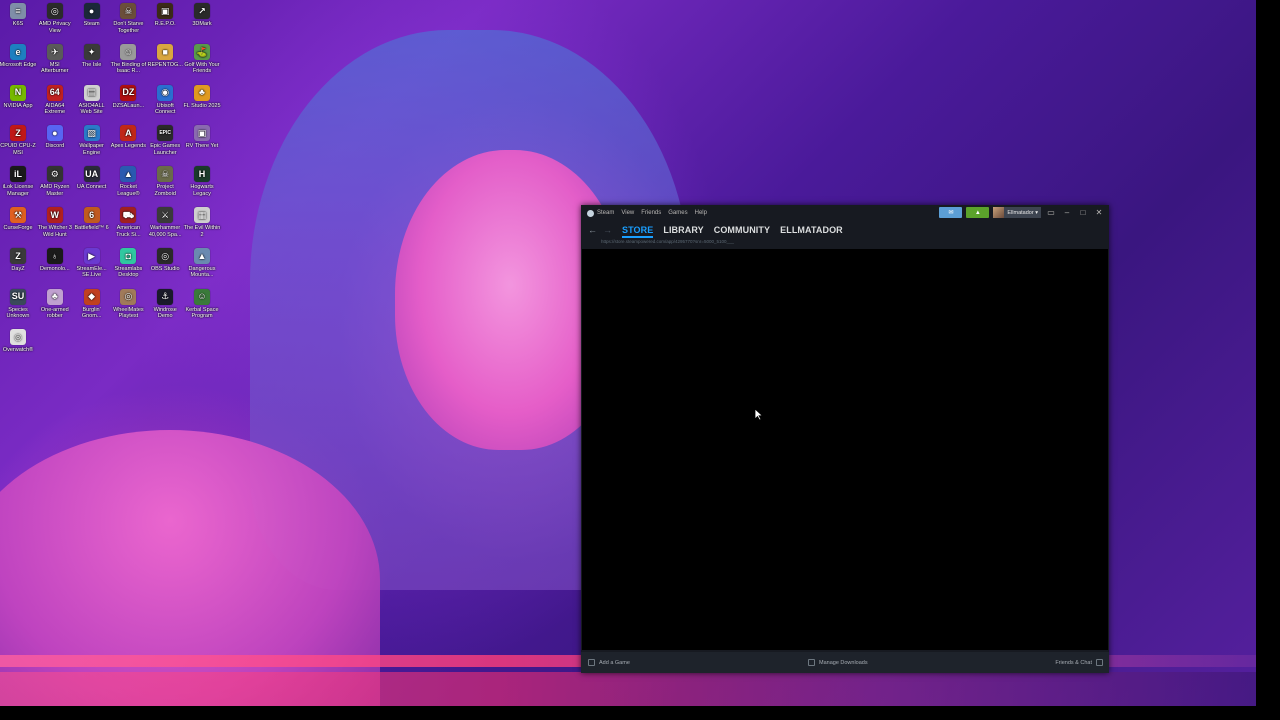  I want to click on account-menu-button: Ellmatador, so click(1017, 212).